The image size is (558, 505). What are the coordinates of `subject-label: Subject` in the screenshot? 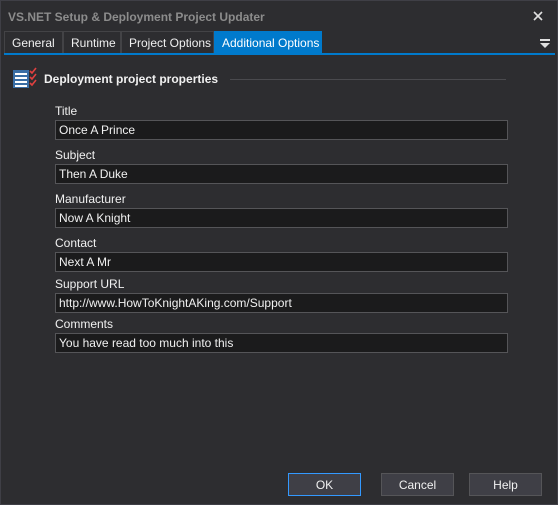 It's located at (75, 155).